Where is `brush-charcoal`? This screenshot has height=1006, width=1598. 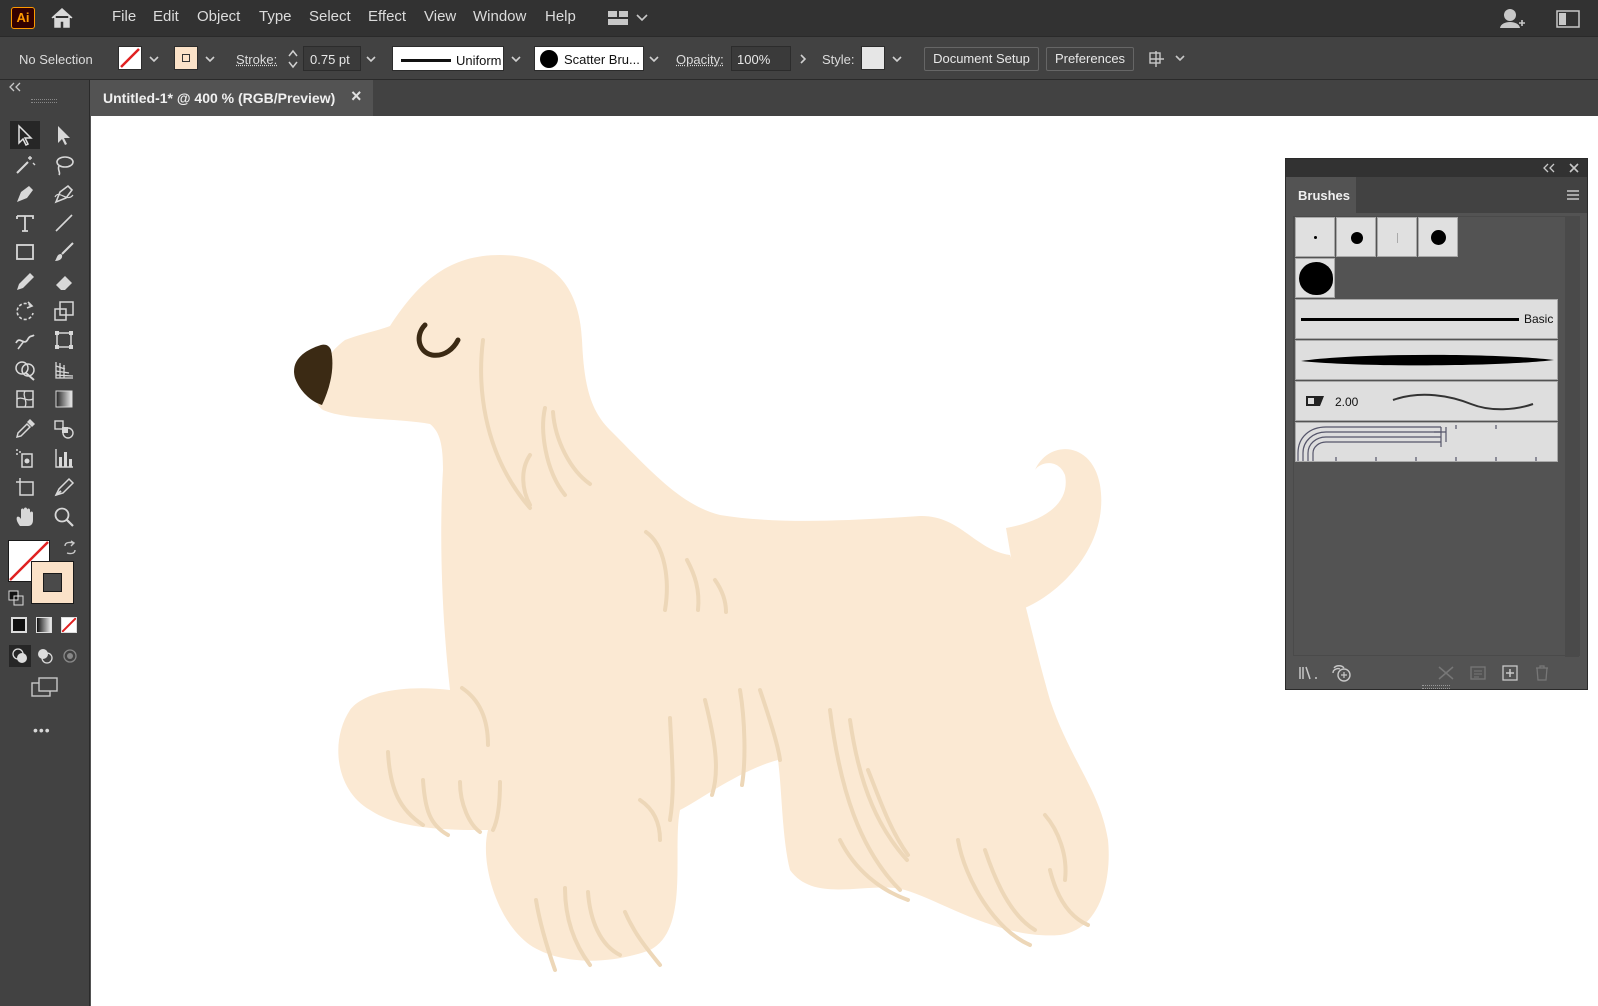 brush-charcoal is located at coordinates (1426, 360).